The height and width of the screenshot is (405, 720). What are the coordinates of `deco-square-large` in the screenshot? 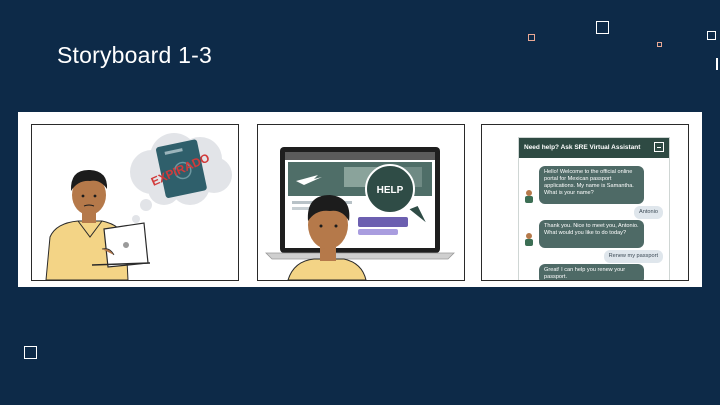 It's located at (602, 27).